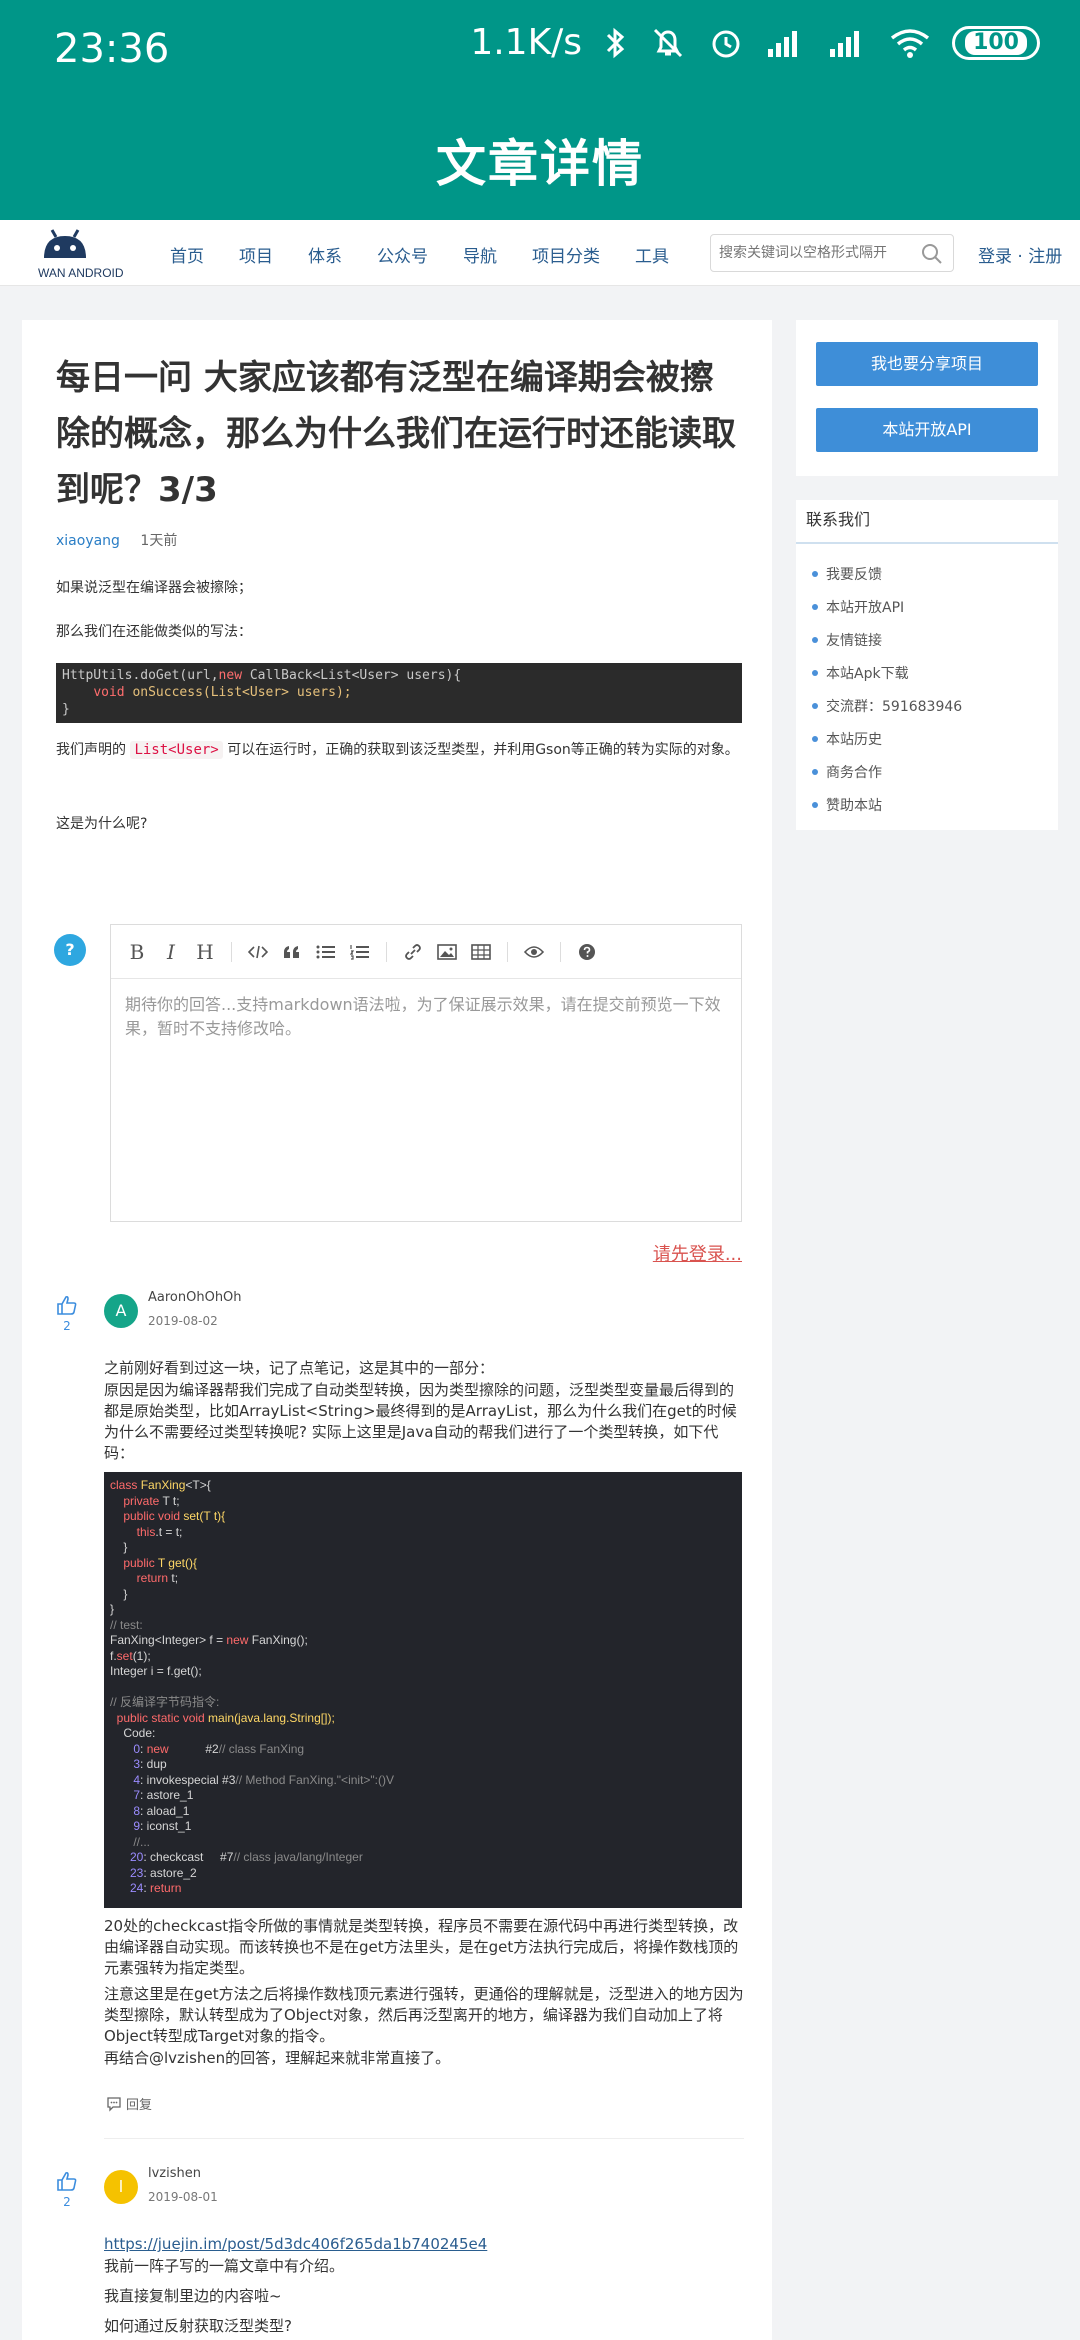  I want to click on contact-item-api: 本站开放API, so click(935, 613).